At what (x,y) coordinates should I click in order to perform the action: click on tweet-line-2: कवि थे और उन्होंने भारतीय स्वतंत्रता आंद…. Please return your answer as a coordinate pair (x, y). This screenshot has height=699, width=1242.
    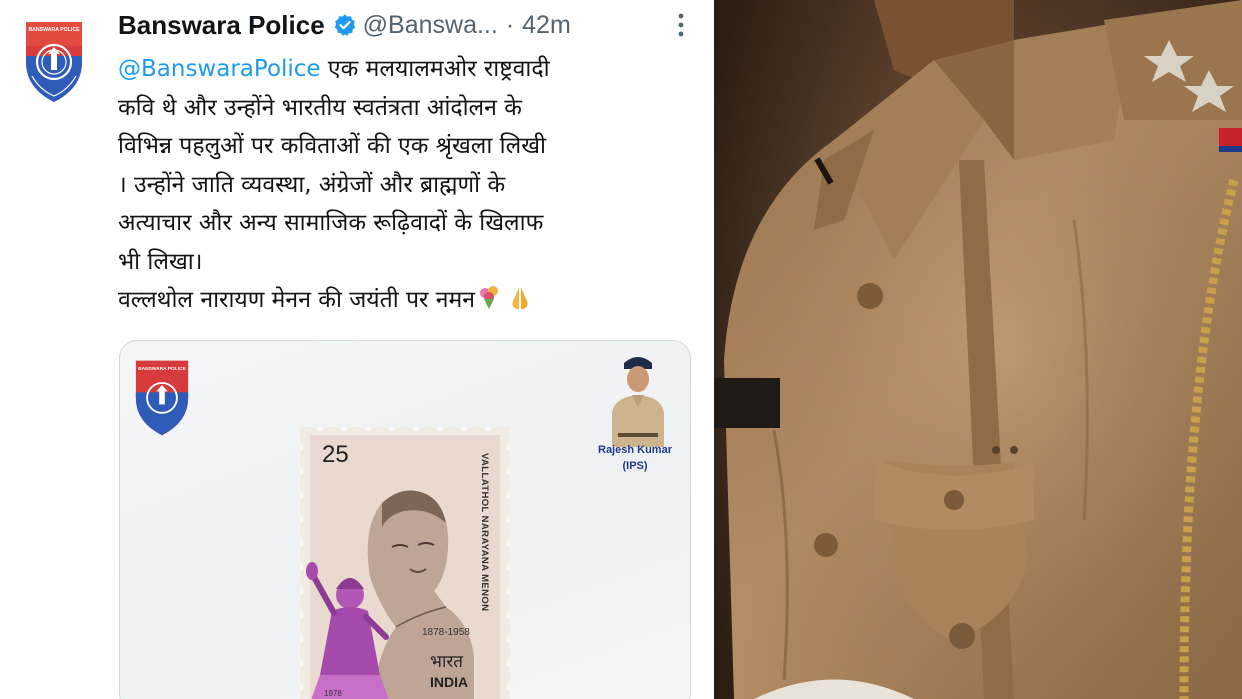
    Looking at the image, I should click on (320, 107).